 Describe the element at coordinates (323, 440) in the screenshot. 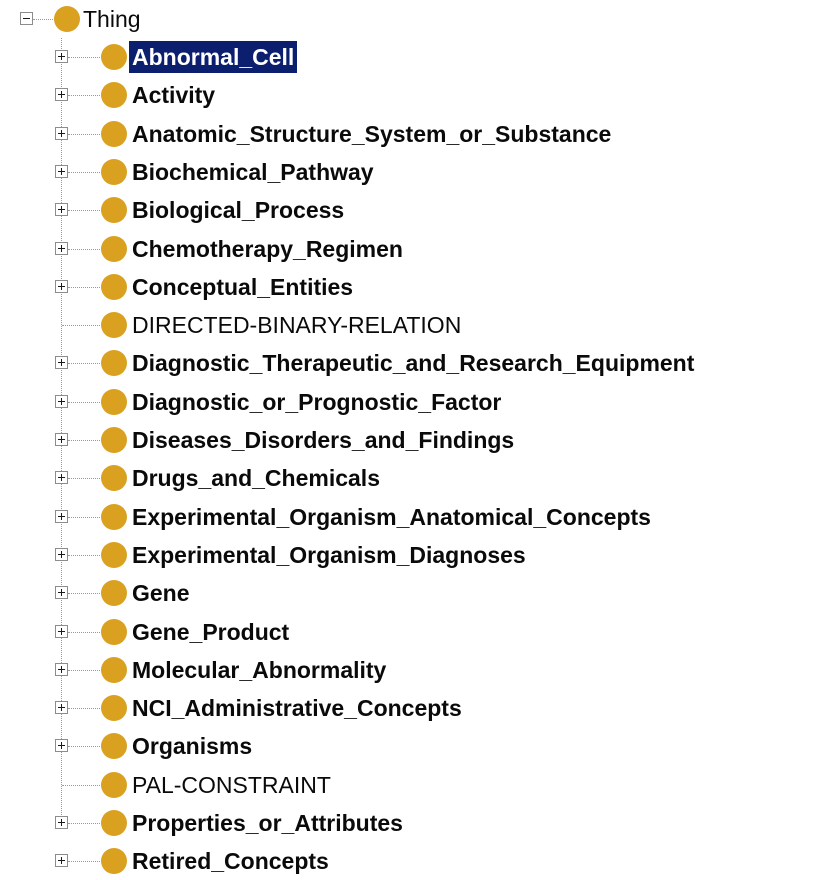

I see `tree-node-label: Diseases_Disorders_and_Findings` at that location.